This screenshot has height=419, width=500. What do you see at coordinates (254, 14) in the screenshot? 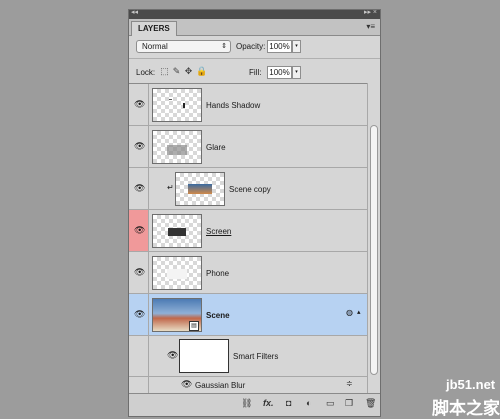
I see `panel-titlebar: ◂◂ ▸▸ ×` at bounding box center [254, 14].